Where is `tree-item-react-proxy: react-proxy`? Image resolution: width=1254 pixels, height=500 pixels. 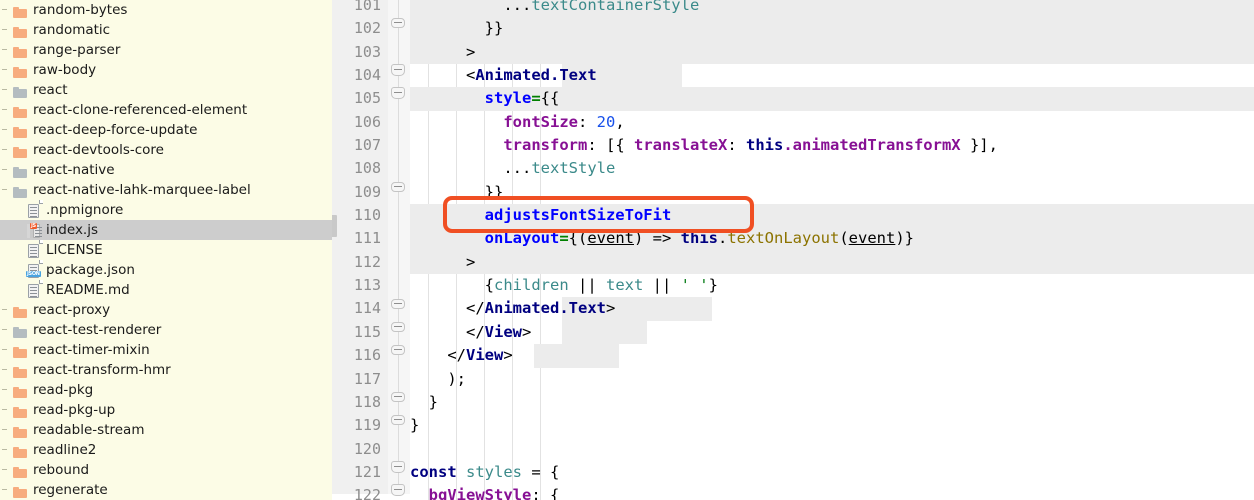
tree-item-react-proxy: react-proxy is located at coordinates (166, 310).